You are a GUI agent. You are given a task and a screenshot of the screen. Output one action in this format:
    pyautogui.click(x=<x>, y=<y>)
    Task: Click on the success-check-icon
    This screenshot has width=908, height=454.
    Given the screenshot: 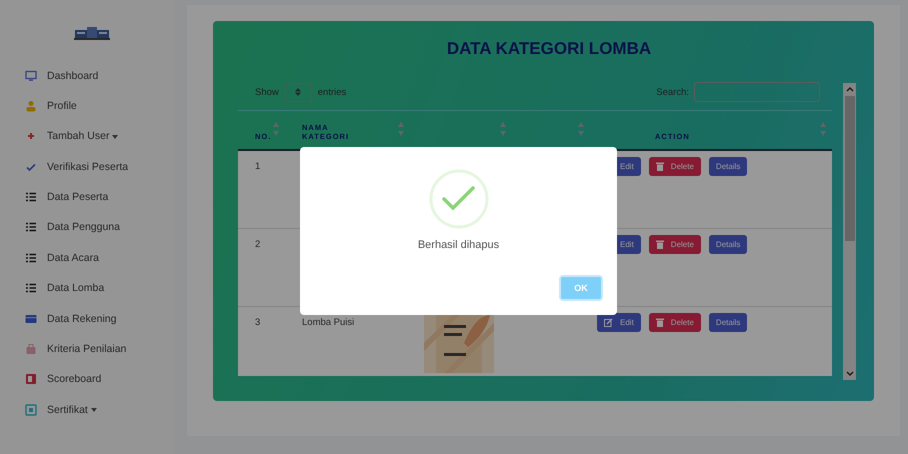 What is the action you would take?
    pyautogui.click(x=458, y=199)
    